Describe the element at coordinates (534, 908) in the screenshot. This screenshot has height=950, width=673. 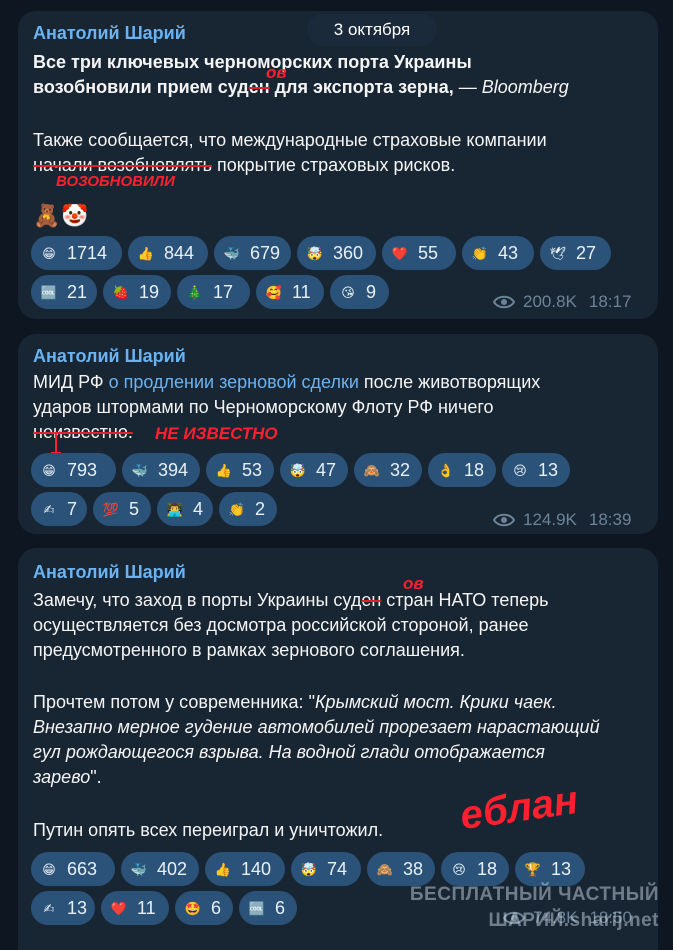
I see `watermark: БЕСПЛАТНЫЙ ЧАСТНЫЙ ШАРИЙ.sharij.net` at that location.